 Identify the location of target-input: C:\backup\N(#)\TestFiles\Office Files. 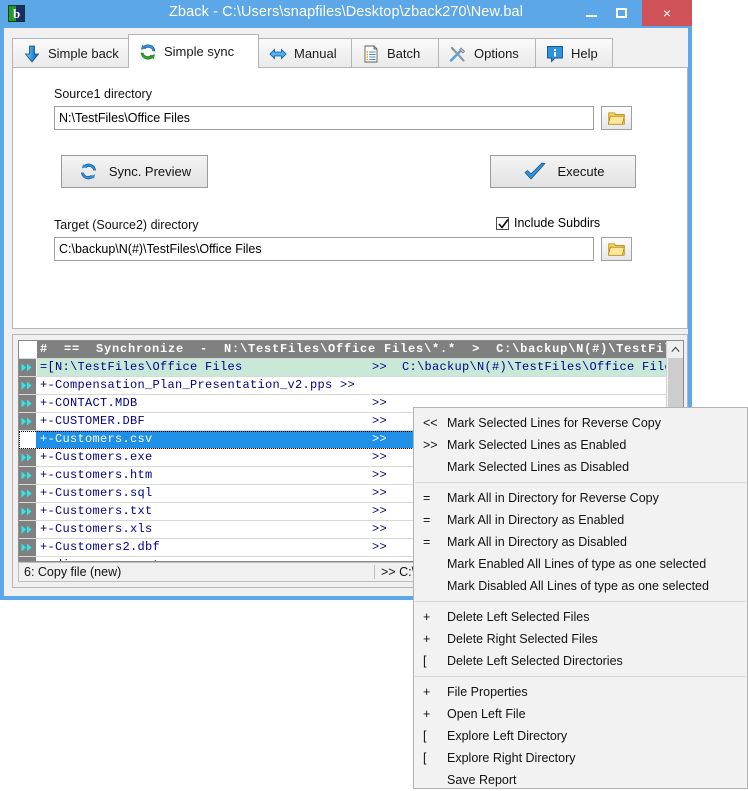
(324, 249).